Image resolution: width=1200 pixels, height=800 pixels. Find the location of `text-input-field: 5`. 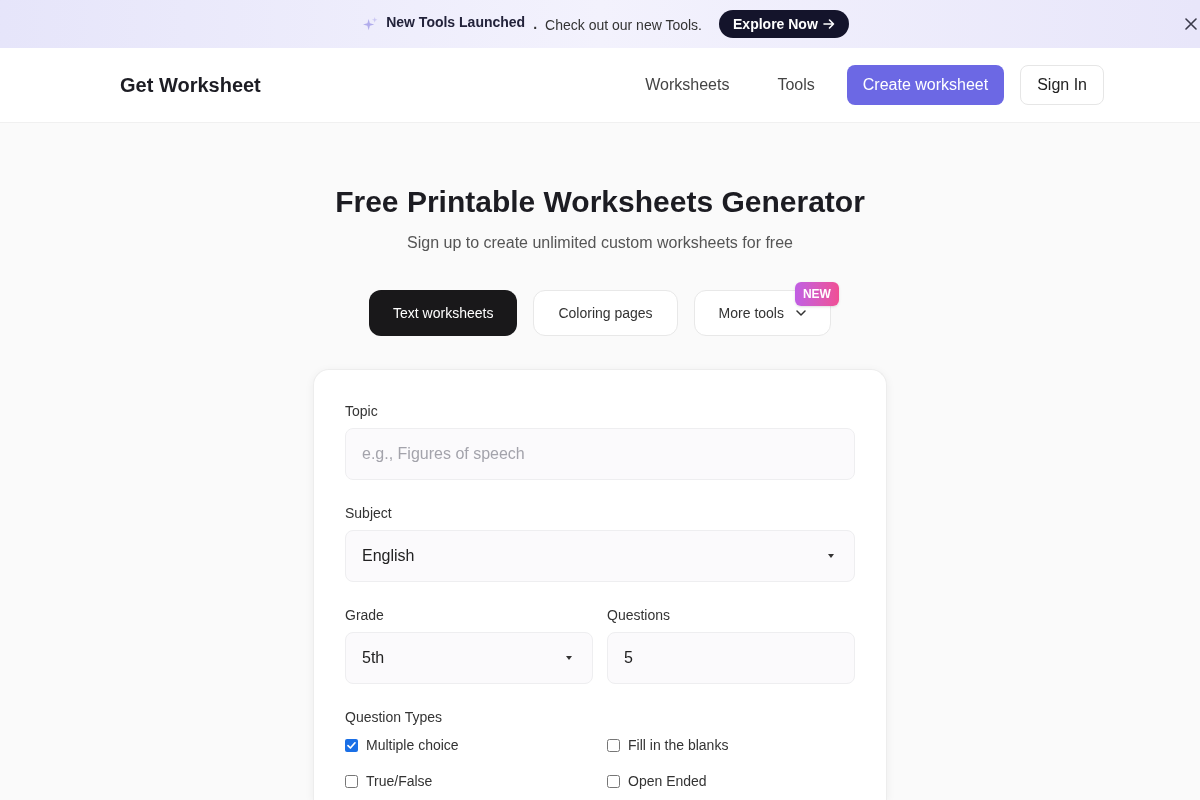

text-input-field: 5 is located at coordinates (731, 658).